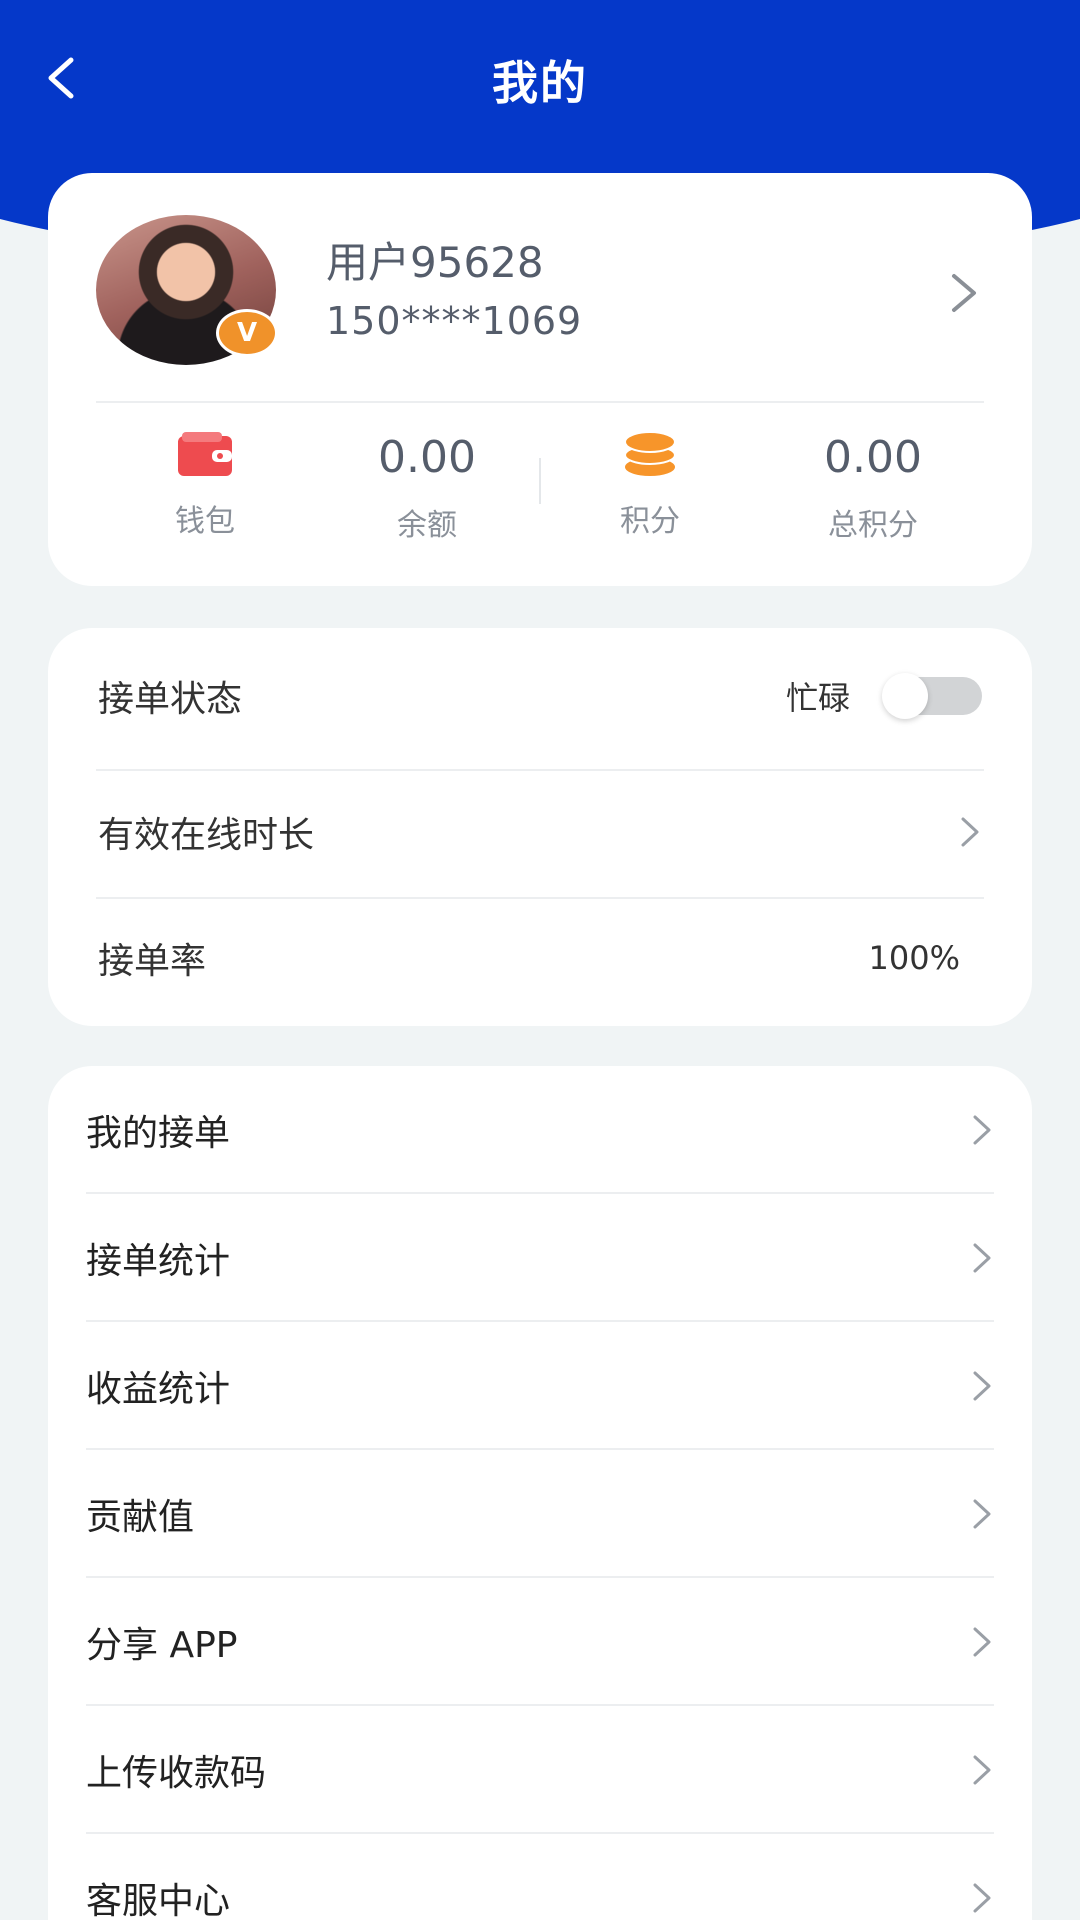  Describe the element at coordinates (162, 1645) in the screenshot. I see `menu-item-label: 分享 APP` at that location.